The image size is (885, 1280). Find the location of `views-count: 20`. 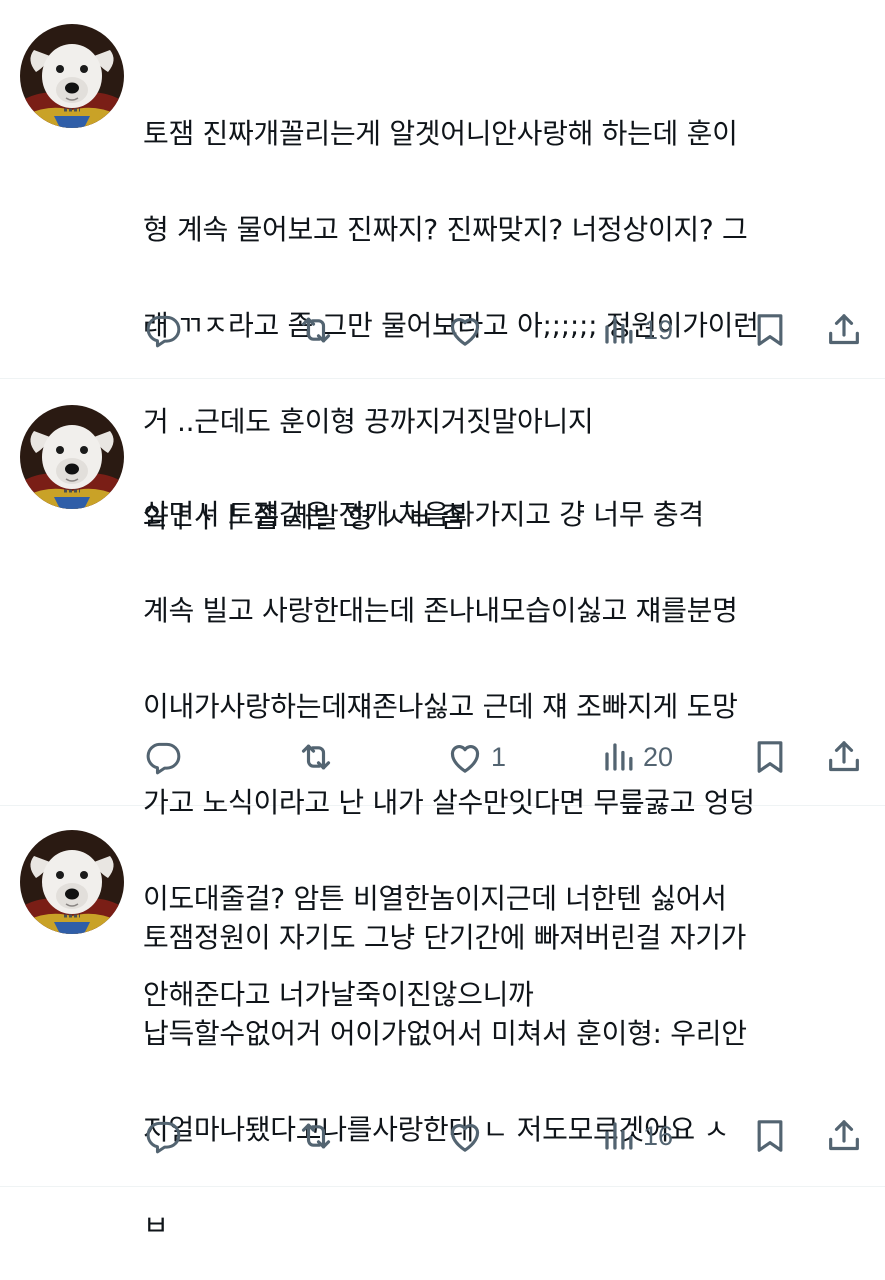

views-count: 20 is located at coordinates (658, 756).